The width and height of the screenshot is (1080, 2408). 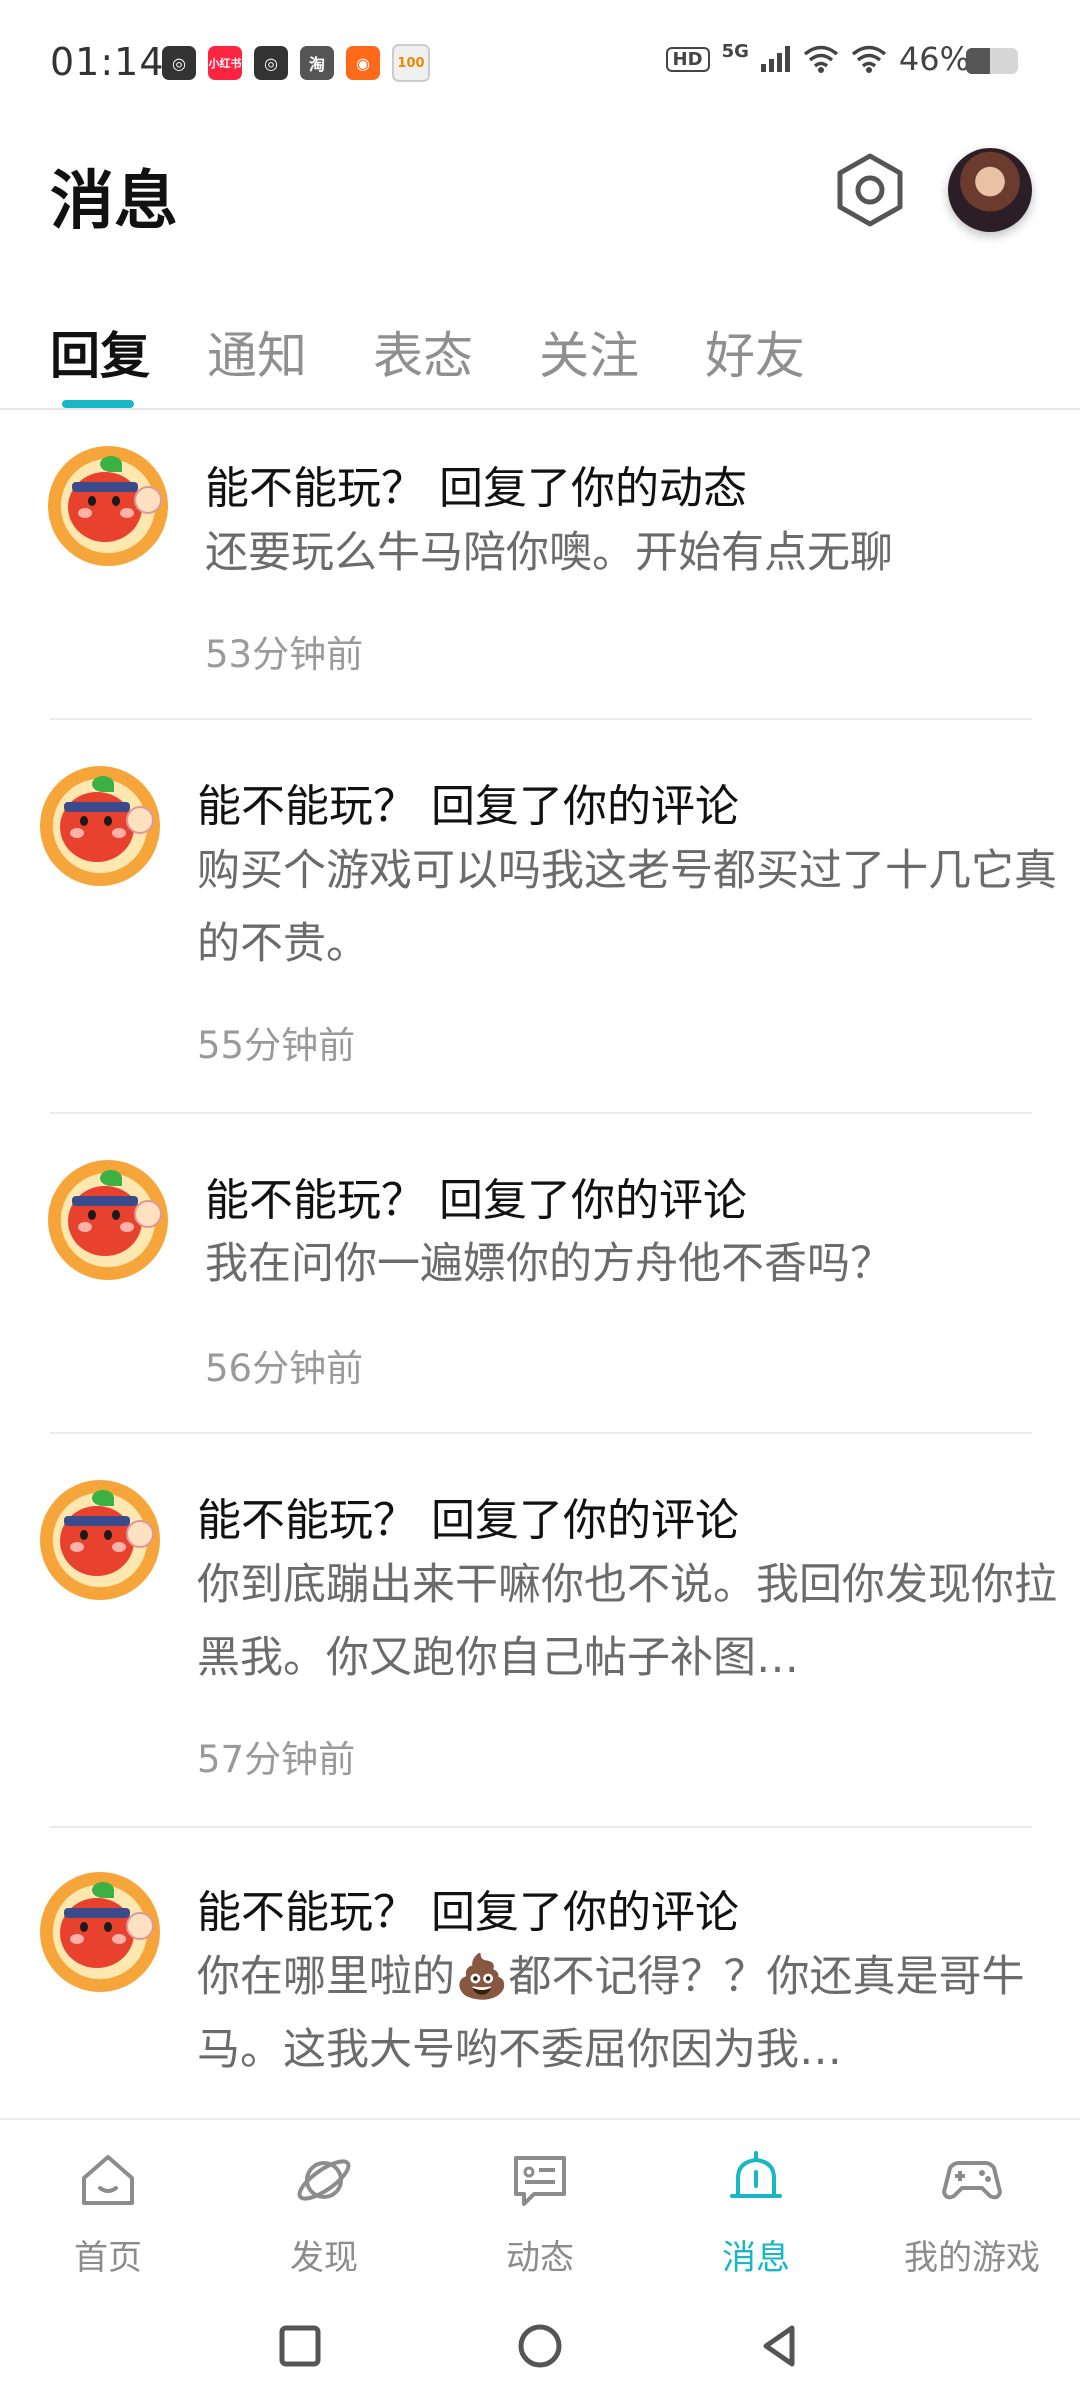 What do you see at coordinates (756, 2258) in the screenshot?
I see `nav-label: 消息` at bounding box center [756, 2258].